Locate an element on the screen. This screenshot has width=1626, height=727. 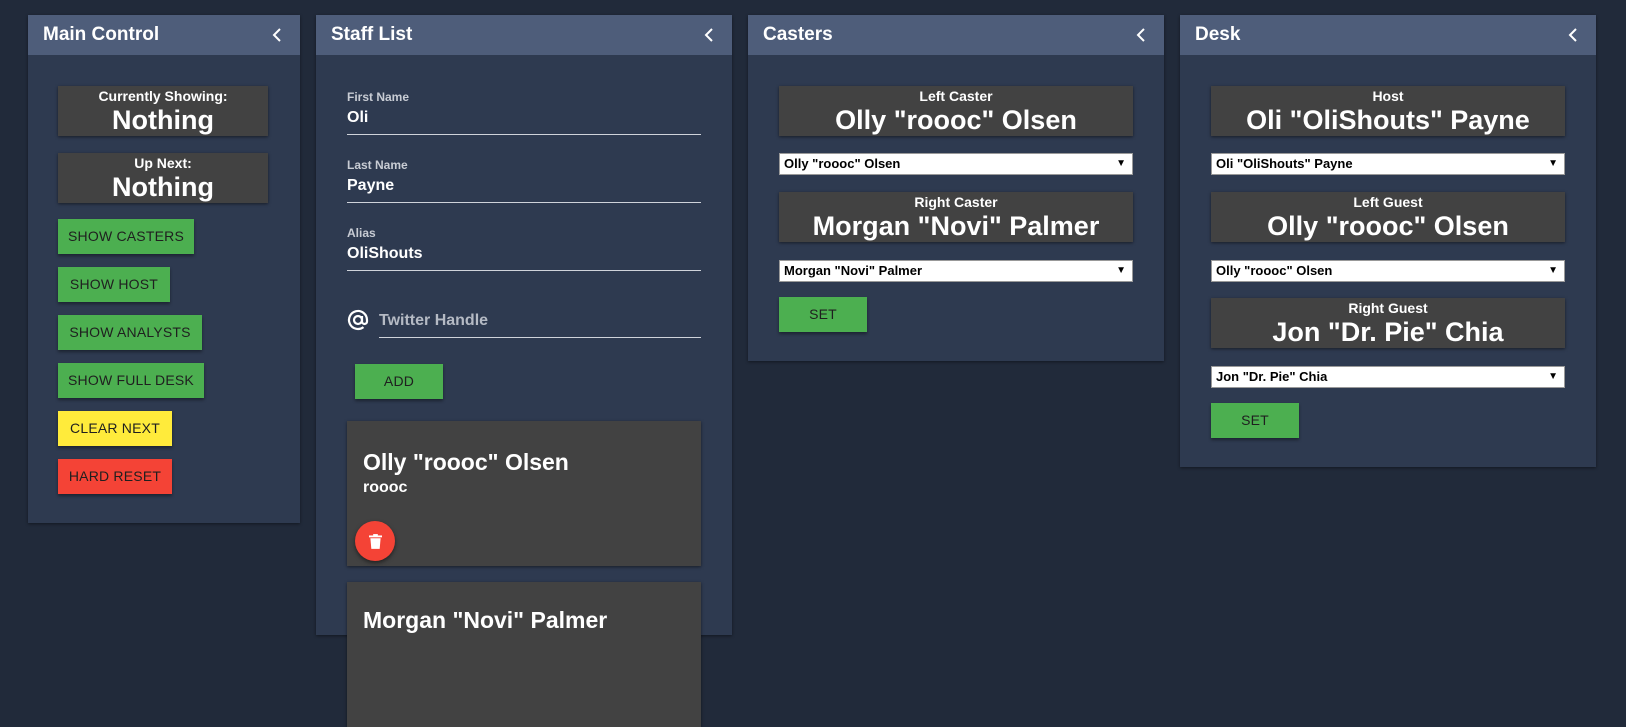
right-guest-label: Right Guest is located at coordinates (1388, 308).